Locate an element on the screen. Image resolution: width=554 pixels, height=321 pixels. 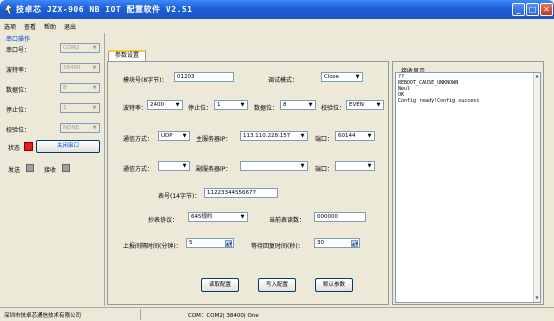
comm-select: UDP ▼ is located at coordinates (174, 136).